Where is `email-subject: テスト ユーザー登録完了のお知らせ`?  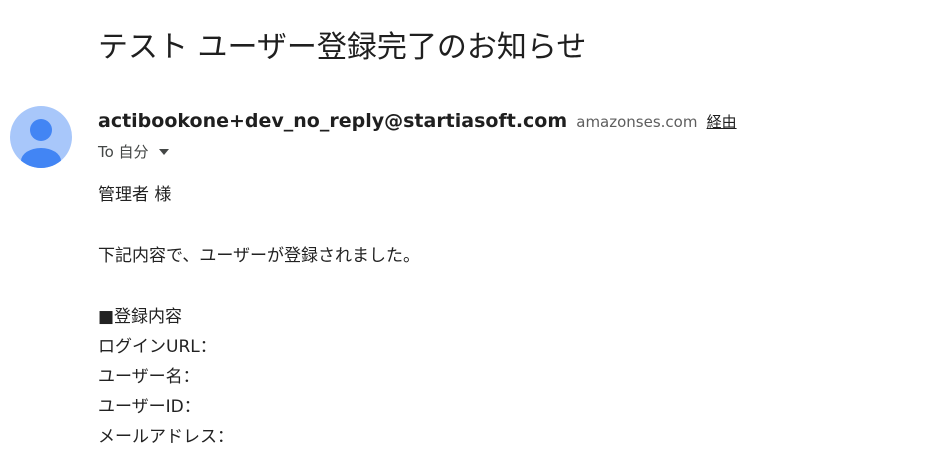 email-subject: テスト ユーザー登録完了のお知らせ is located at coordinates (342, 47).